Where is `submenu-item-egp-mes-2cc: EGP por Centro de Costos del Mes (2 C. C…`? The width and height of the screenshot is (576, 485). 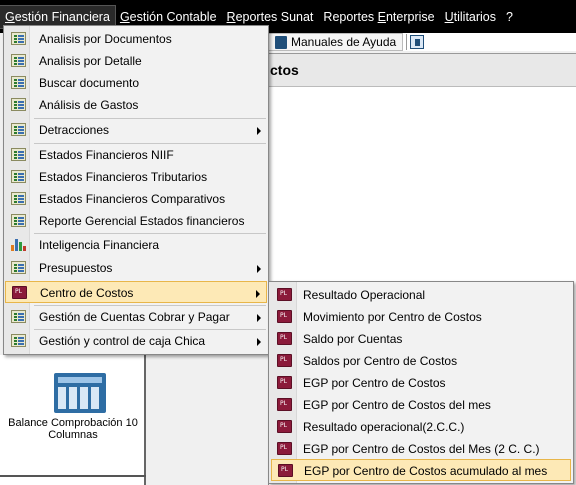
submenu-item-egp-mes-2cc: EGP por Centro de Costos del Mes (2 C. C… is located at coordinates (421, 449).